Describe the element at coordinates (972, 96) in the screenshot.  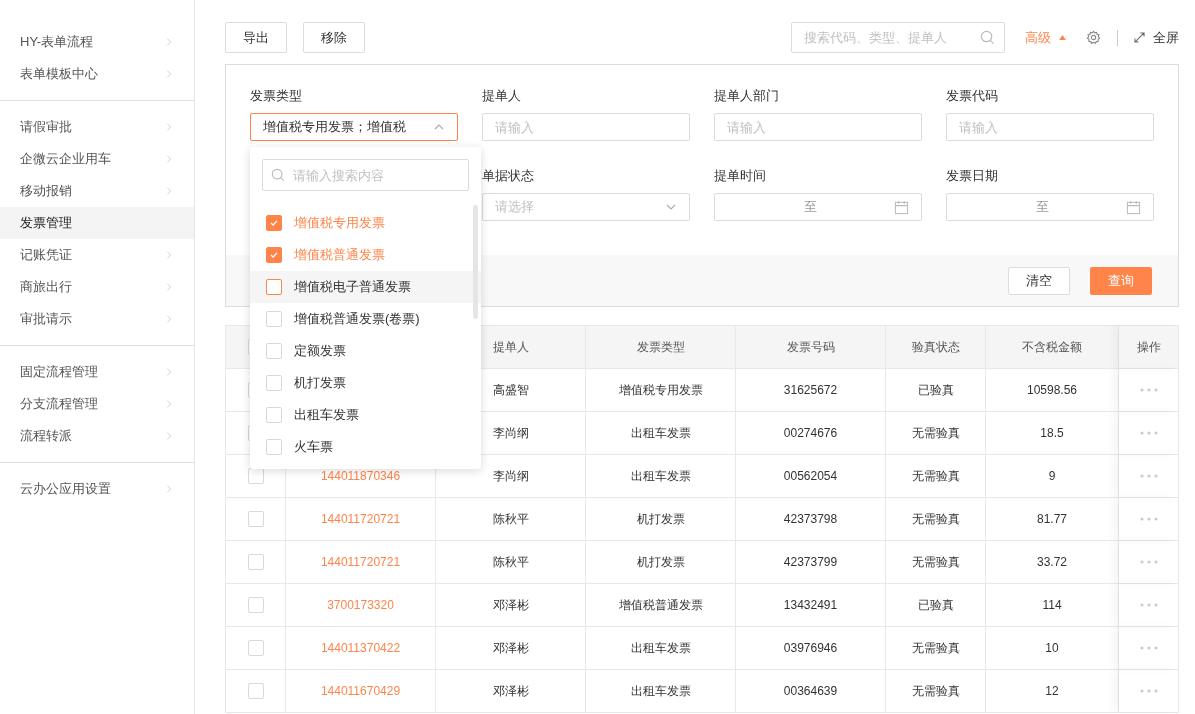
I see `field-label: 发票代码` at that location.